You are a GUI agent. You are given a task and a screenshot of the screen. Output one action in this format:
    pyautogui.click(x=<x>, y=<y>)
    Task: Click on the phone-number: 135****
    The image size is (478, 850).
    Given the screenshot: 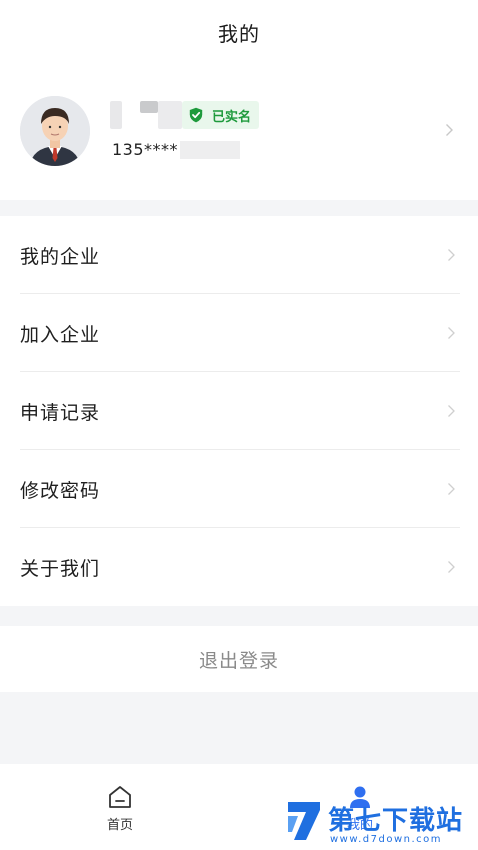 What is the action you would take?
    pyautogui.click(x=145, y=149)
    